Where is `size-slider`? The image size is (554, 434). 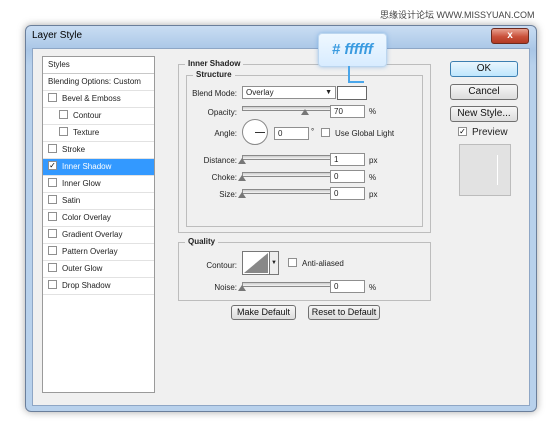 size-slider is located at coordinates (288, 191).